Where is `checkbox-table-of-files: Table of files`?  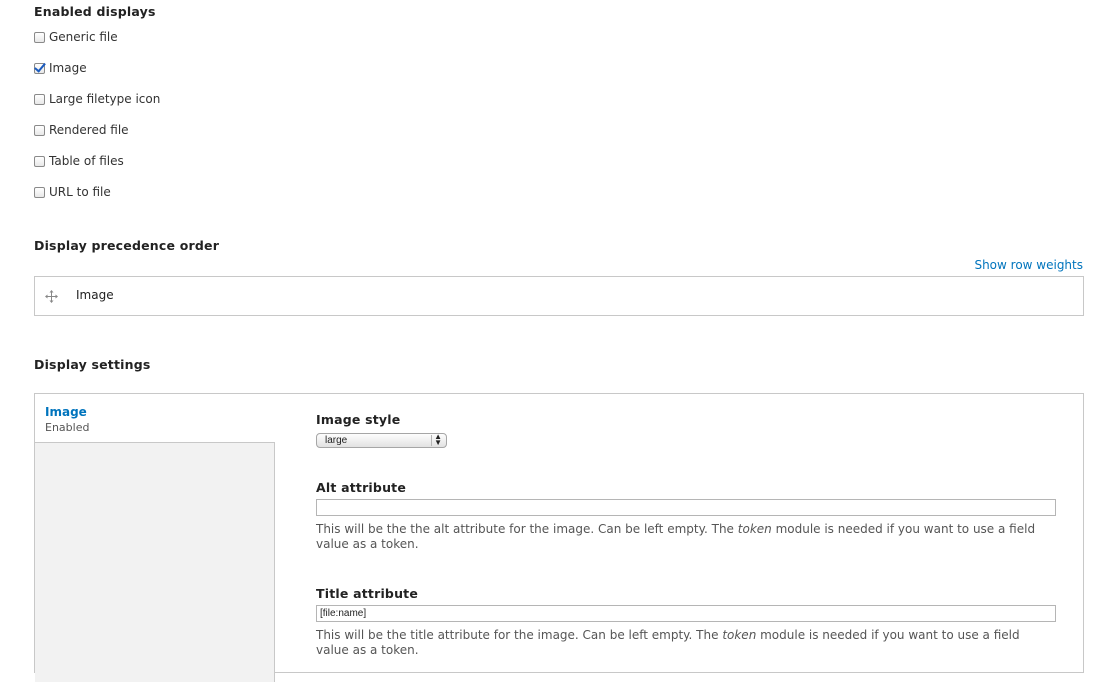
checkbox-table-of-files: Table of files is located at coordinates (79, 161).